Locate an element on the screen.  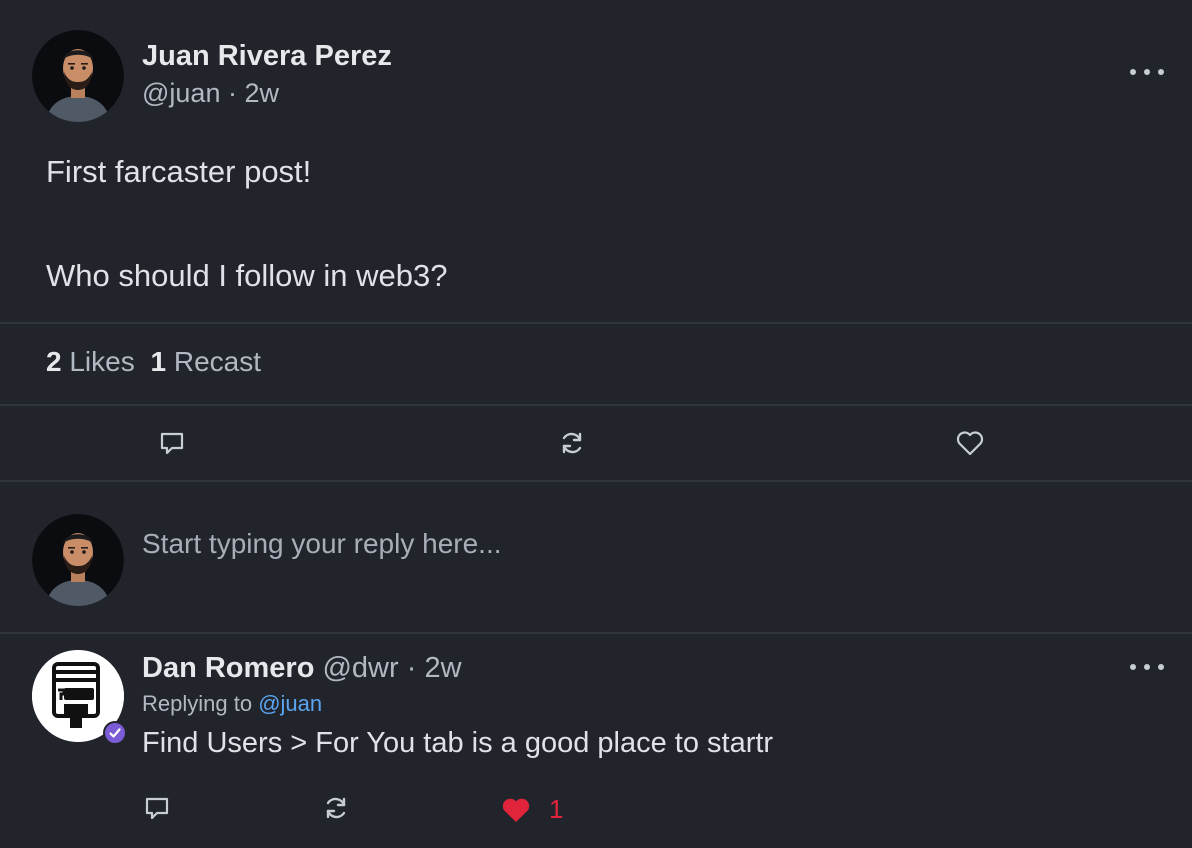
likes-stat: 2 Likes is located at coordinates (90, 361).